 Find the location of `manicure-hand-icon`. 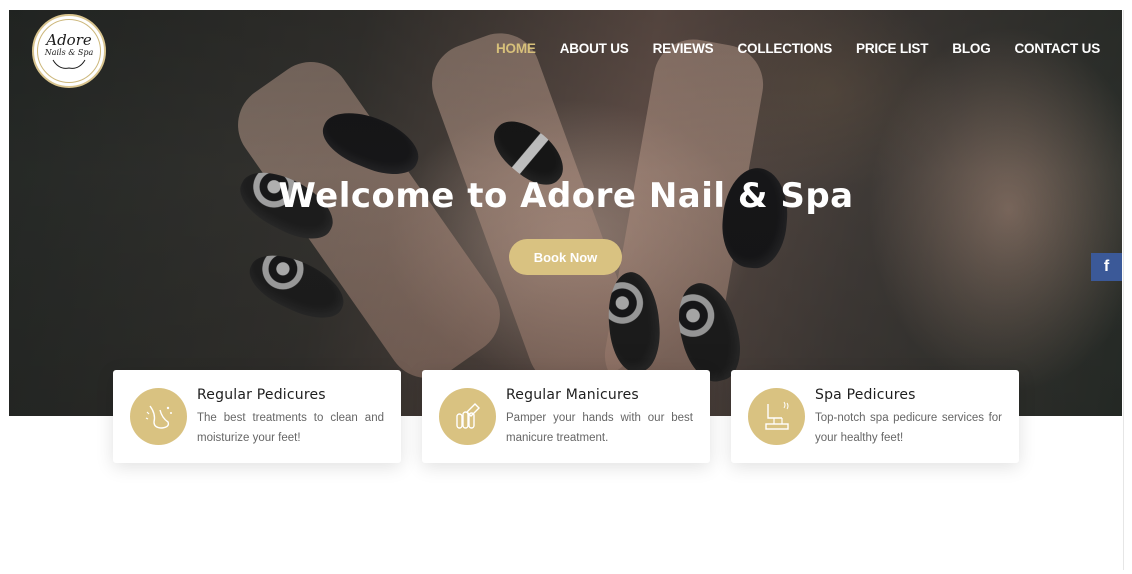

manicure-hand-icon is located at coordinates (467, 416).